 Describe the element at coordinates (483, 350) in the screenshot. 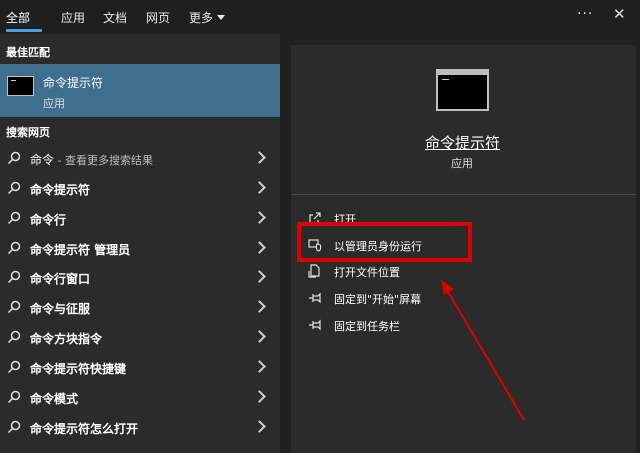

I see `annotation-arrow` at that location.